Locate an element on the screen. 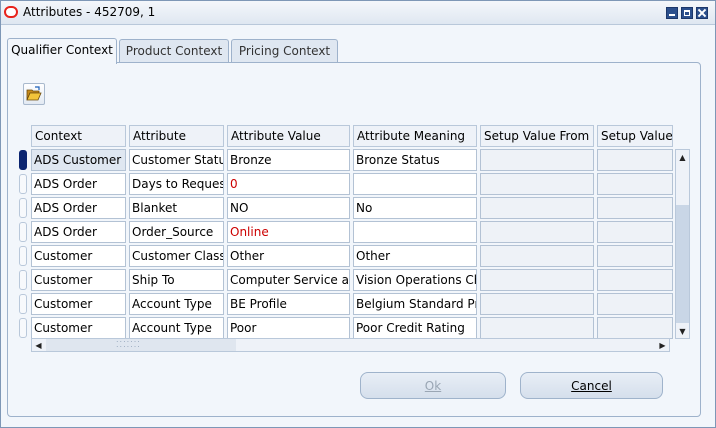  table-cell: Computer Service and Rentals is located at coordinates (288, 280).